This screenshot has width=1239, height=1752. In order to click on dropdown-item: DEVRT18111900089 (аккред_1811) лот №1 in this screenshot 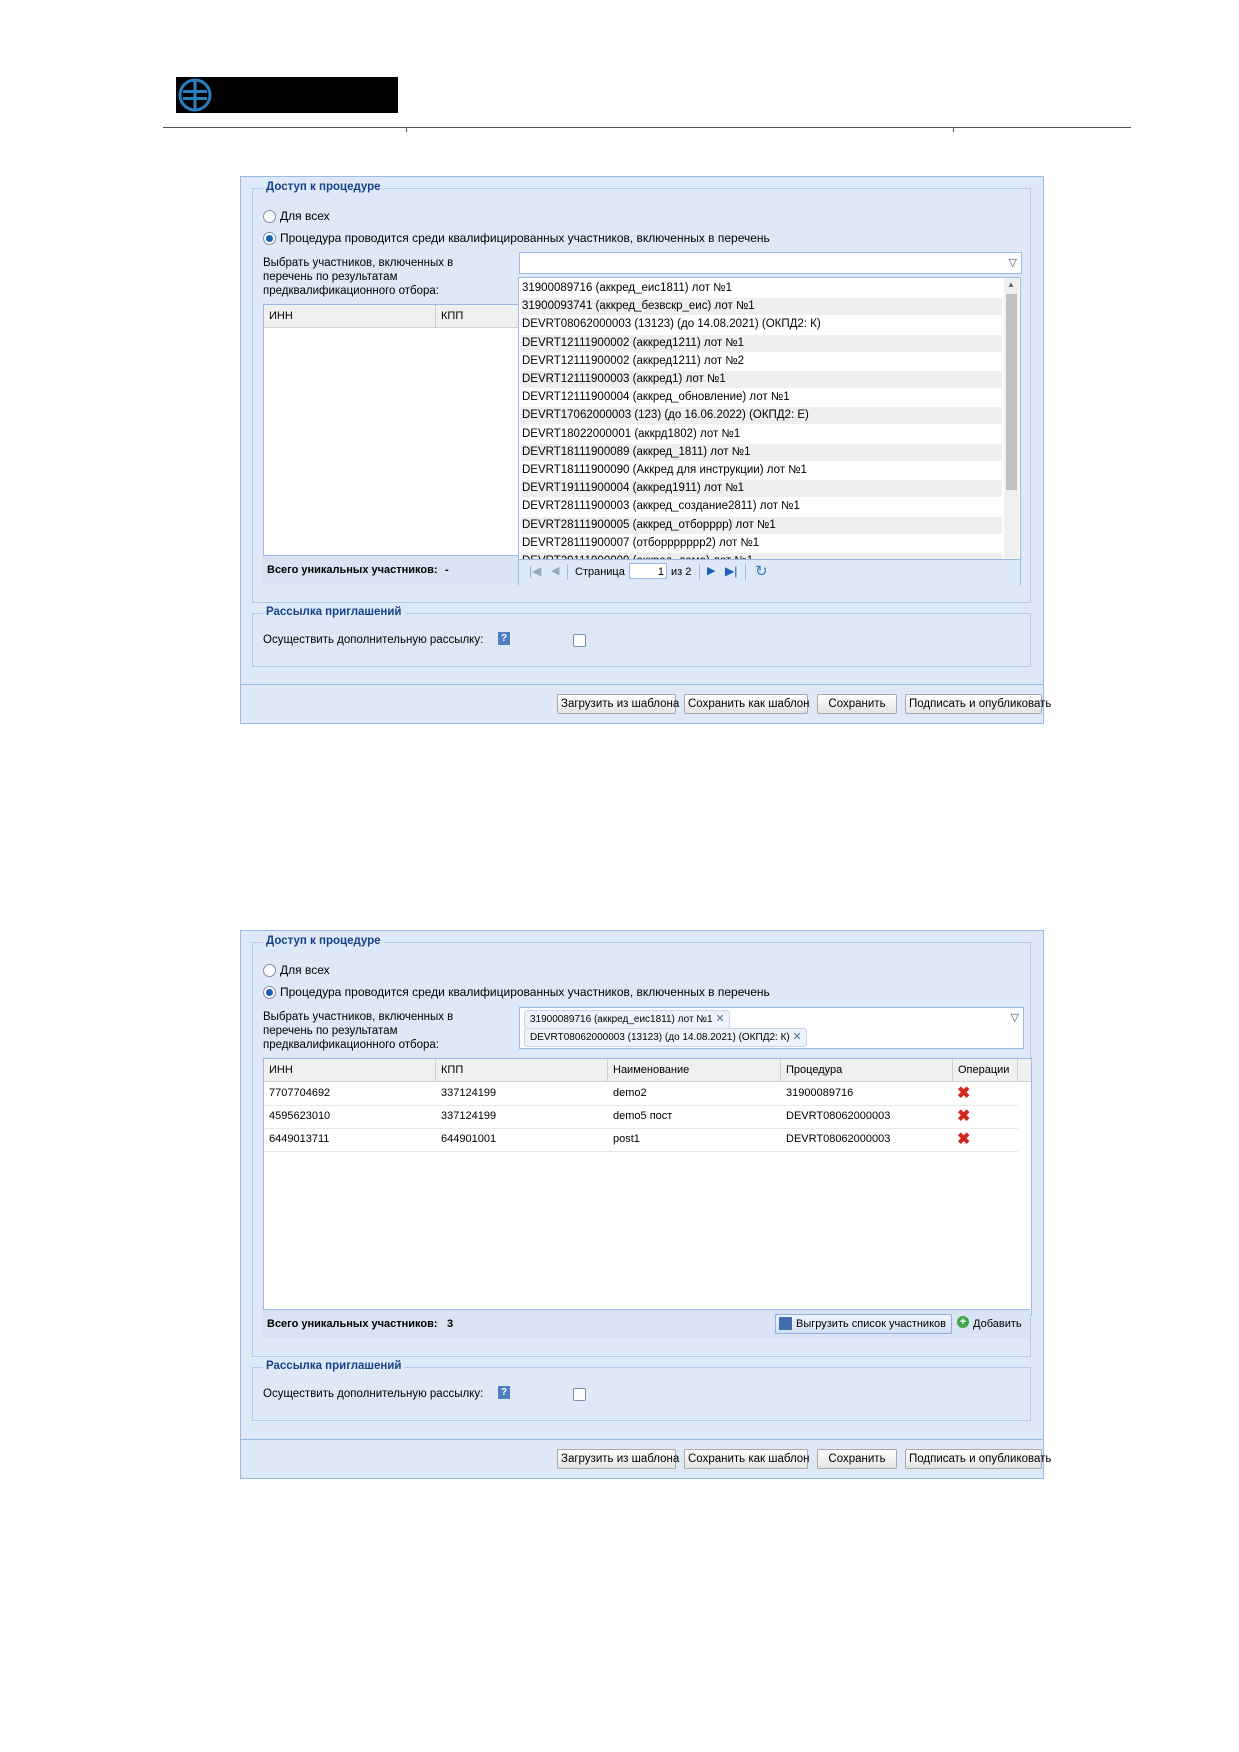, I will do `click(761, 452)`.